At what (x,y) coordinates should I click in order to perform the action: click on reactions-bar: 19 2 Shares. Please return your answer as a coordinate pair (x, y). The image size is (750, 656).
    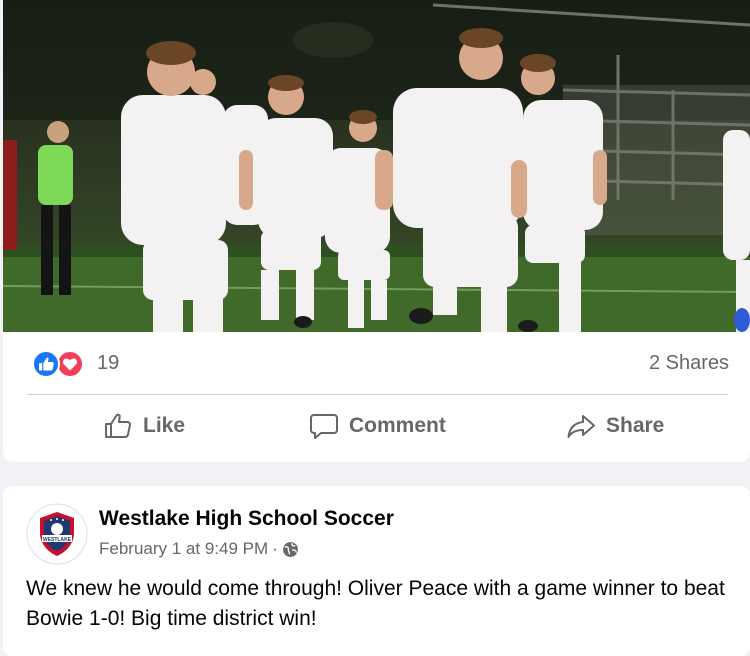
    Looking at the image, I should click on (376, 363).